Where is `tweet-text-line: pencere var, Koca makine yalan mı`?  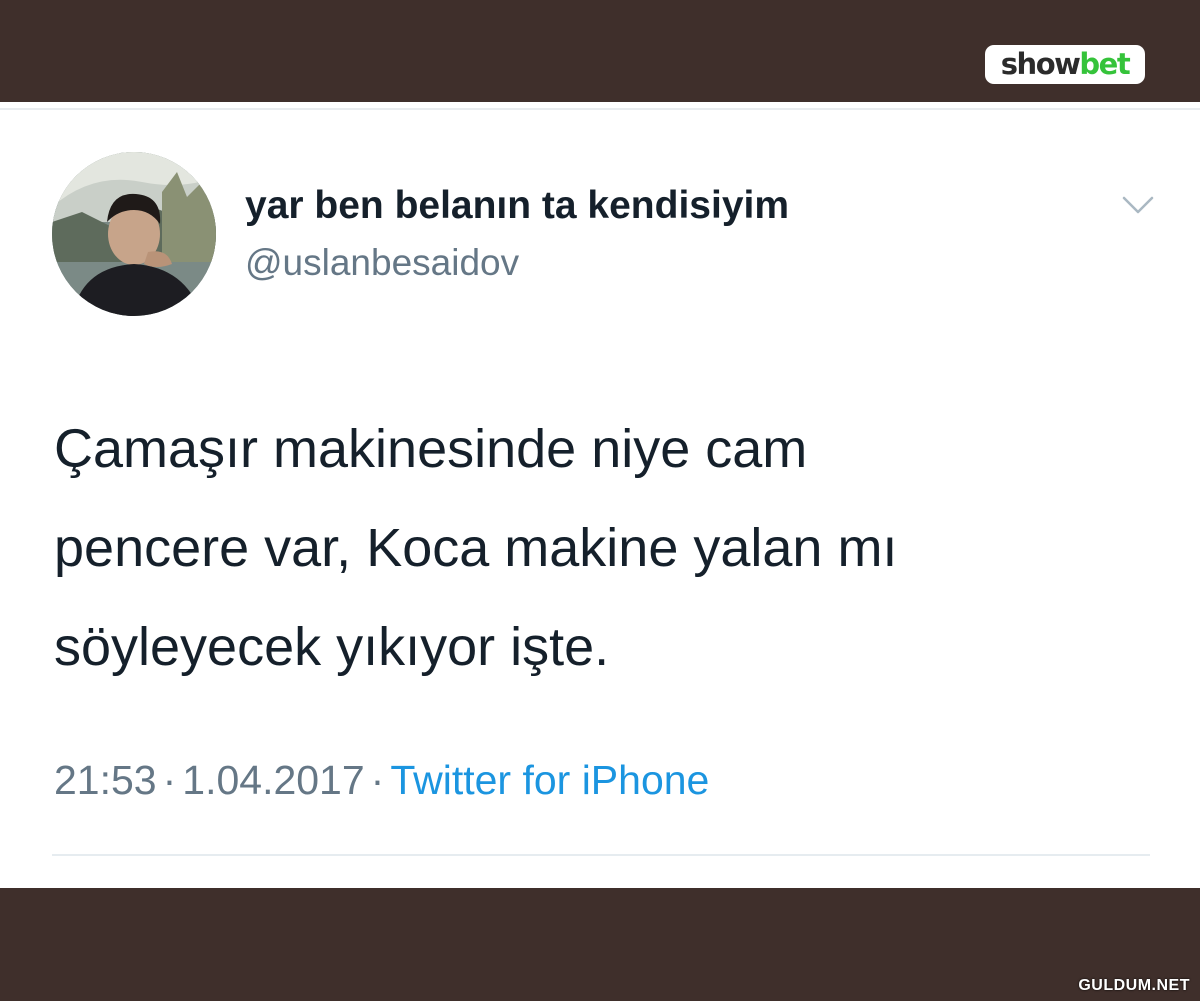 tweet-text-line: pencere var, Koca makine yalan mı is located at coordinates (476, 548).